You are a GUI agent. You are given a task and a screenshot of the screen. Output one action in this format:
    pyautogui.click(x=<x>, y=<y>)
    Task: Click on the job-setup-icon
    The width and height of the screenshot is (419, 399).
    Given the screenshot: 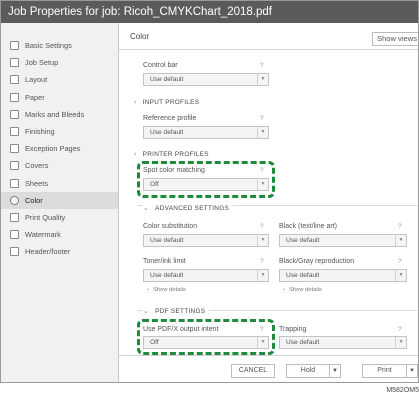 What is the action you would take?
    pyautogui.click(x=14, y=63)
    